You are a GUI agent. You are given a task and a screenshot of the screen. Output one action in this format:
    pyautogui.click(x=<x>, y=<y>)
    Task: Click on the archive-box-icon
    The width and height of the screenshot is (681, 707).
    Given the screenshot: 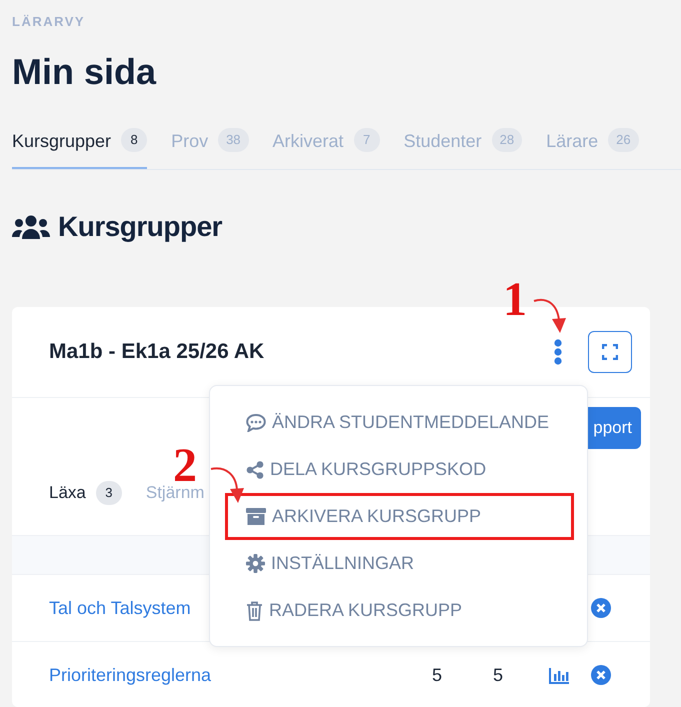 What is the action you would take?
    pyautogui.click(x=256, y=517)
    